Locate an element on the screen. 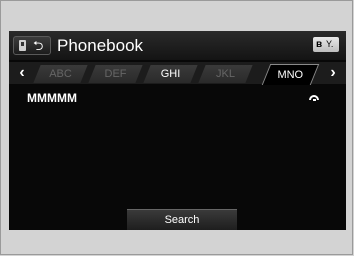 The height and width of the screenshot is (256, 354). contact-name: MMMMM is located at coordinates (52, 98).